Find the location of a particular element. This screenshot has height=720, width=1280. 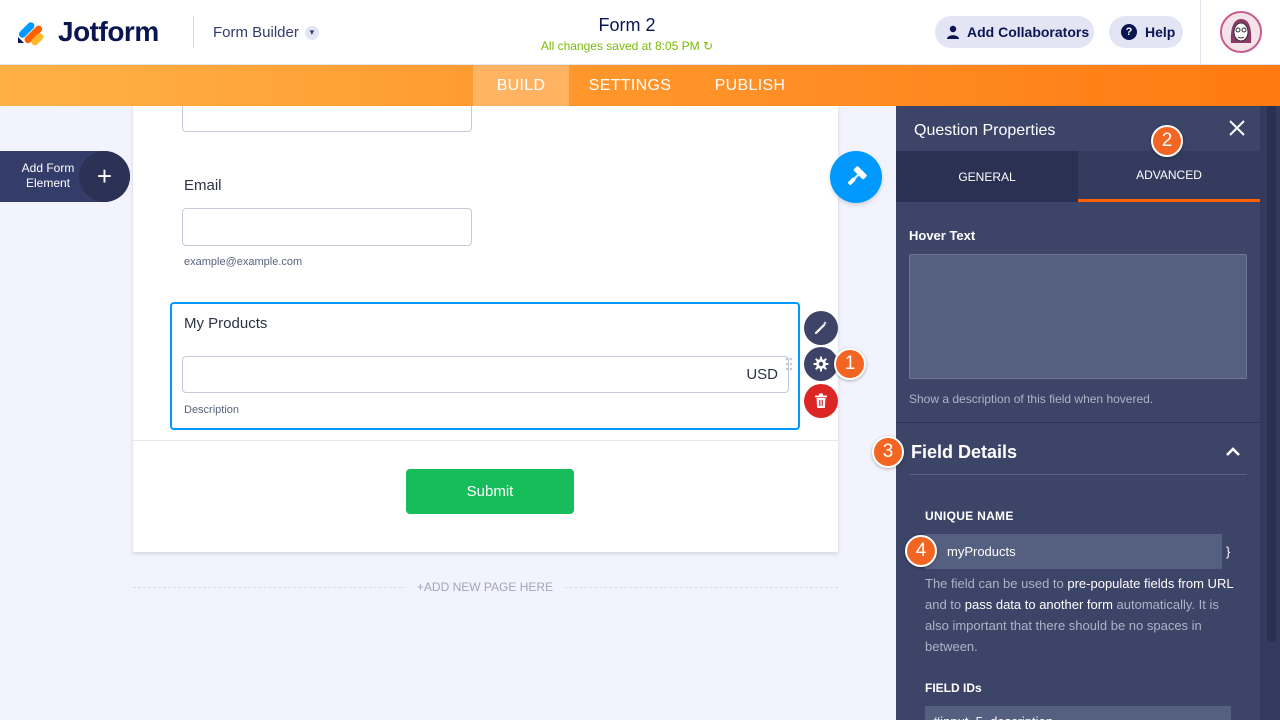

unique-name-help-text-1: The field can be used to is located at coordinates (996, 583).